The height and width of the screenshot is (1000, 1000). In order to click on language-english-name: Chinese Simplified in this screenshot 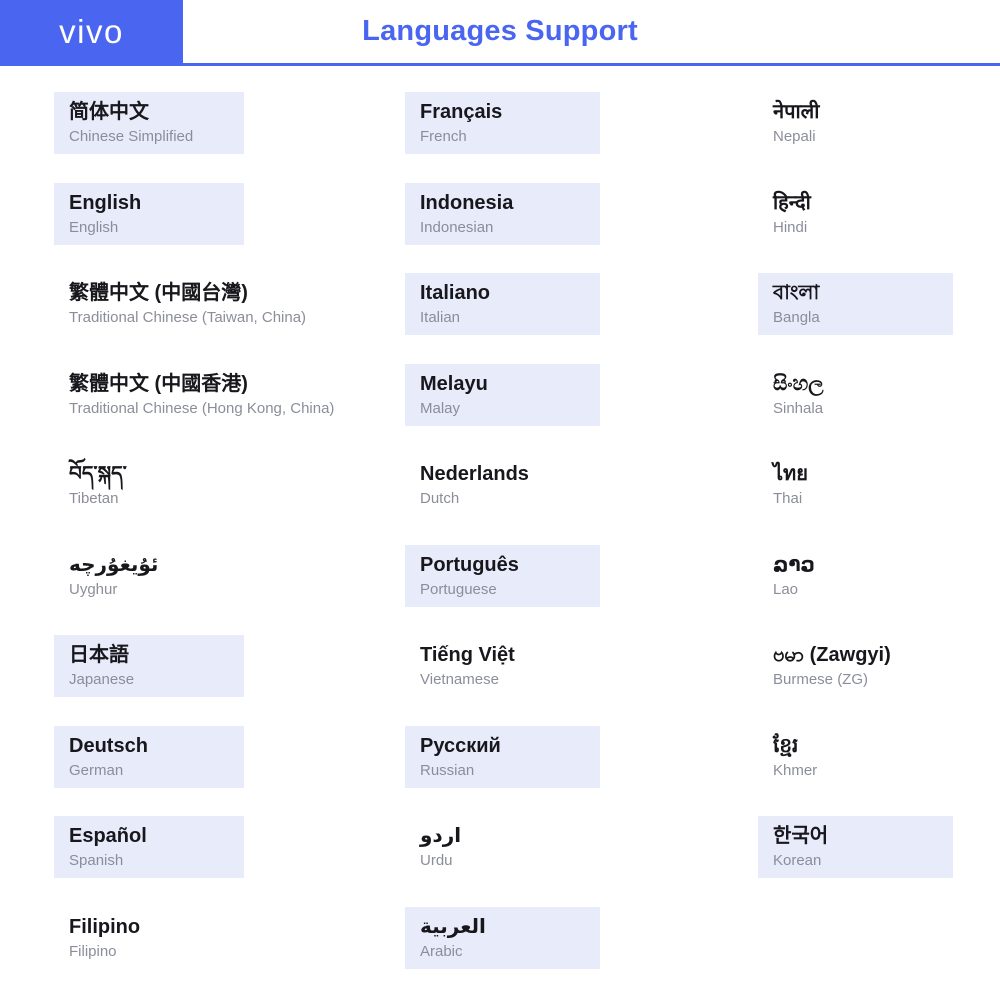, I will do `click(131, 136)`.